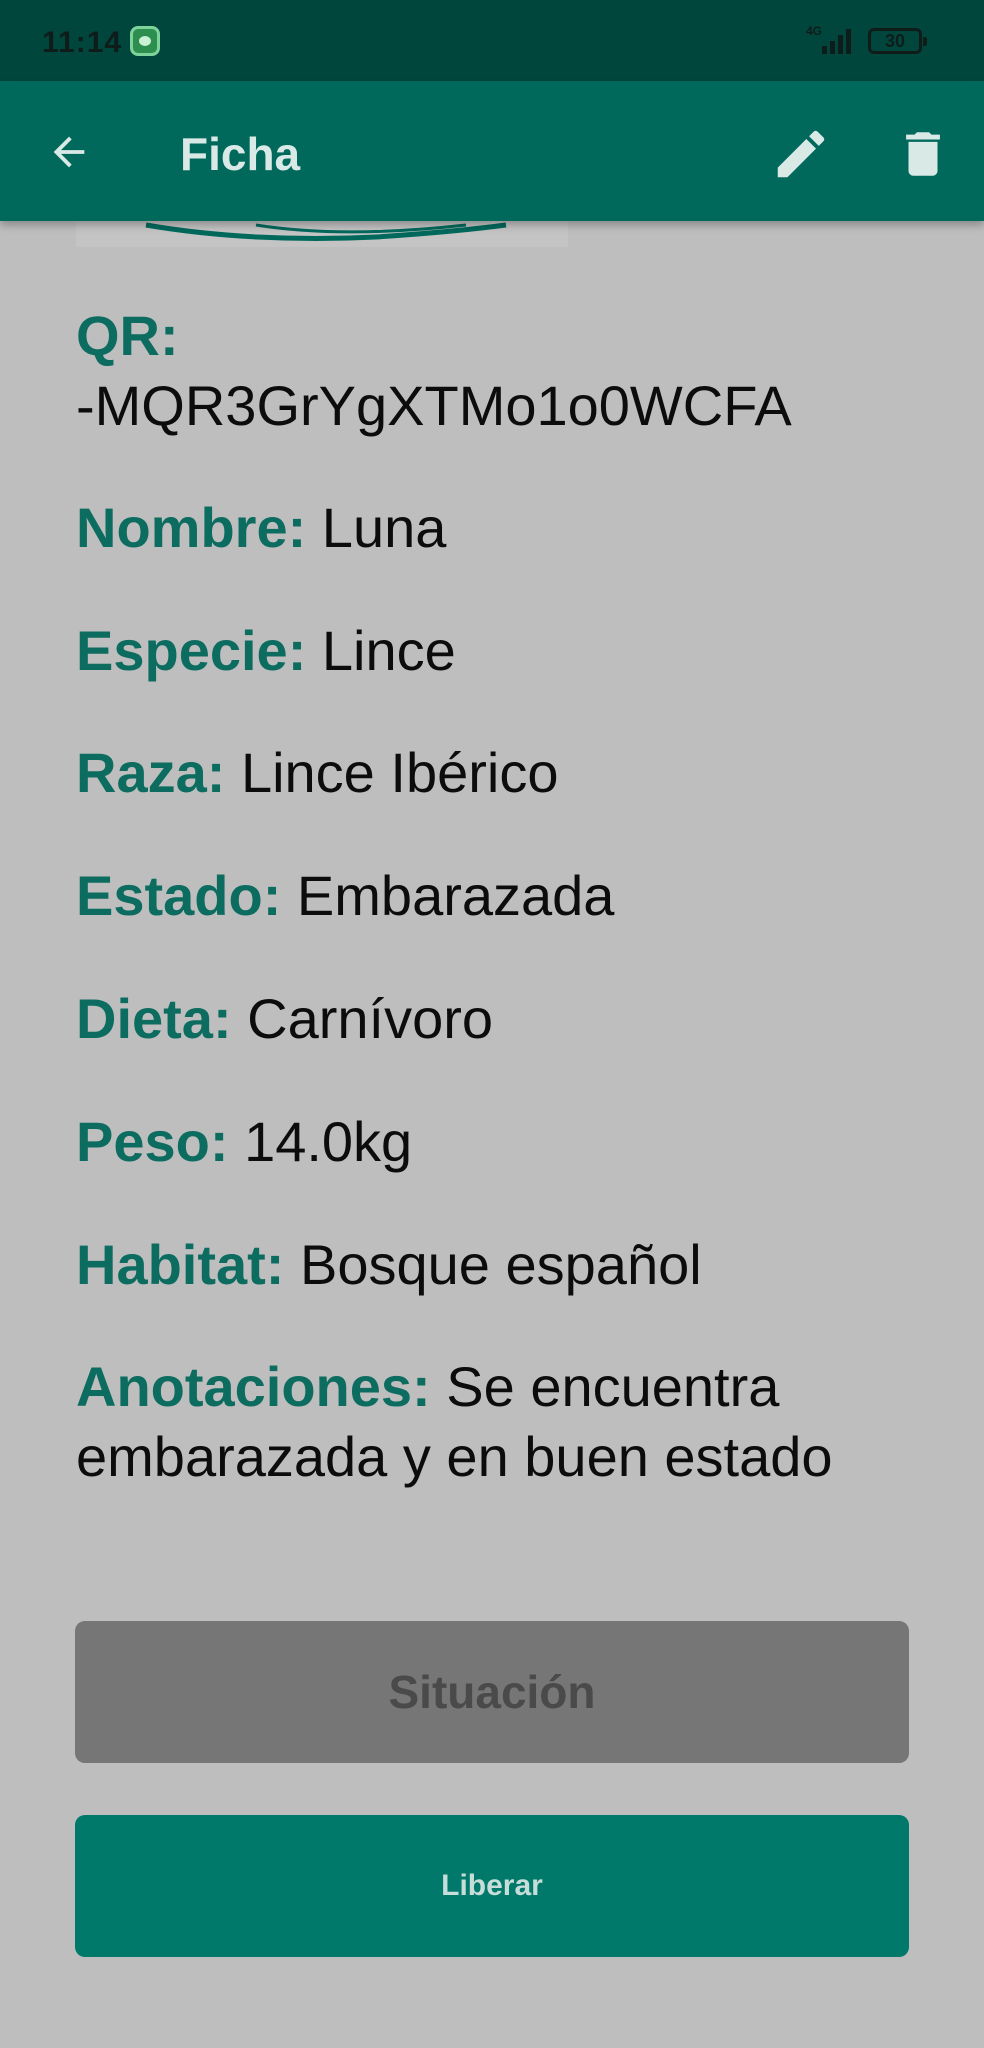  Describe the element at coordinates (240, 154) in the screenshot. I see `page-title: Ficha` at that location.